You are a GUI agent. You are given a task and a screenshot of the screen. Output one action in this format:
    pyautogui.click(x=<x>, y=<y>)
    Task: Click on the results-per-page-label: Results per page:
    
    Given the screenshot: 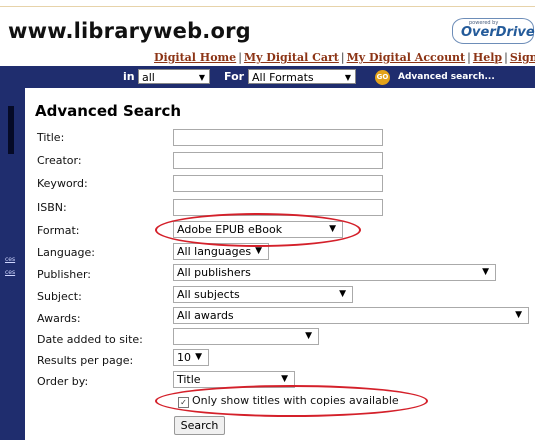 What is the action you would take?
    pyautogui.click(x=85, y=360)
    